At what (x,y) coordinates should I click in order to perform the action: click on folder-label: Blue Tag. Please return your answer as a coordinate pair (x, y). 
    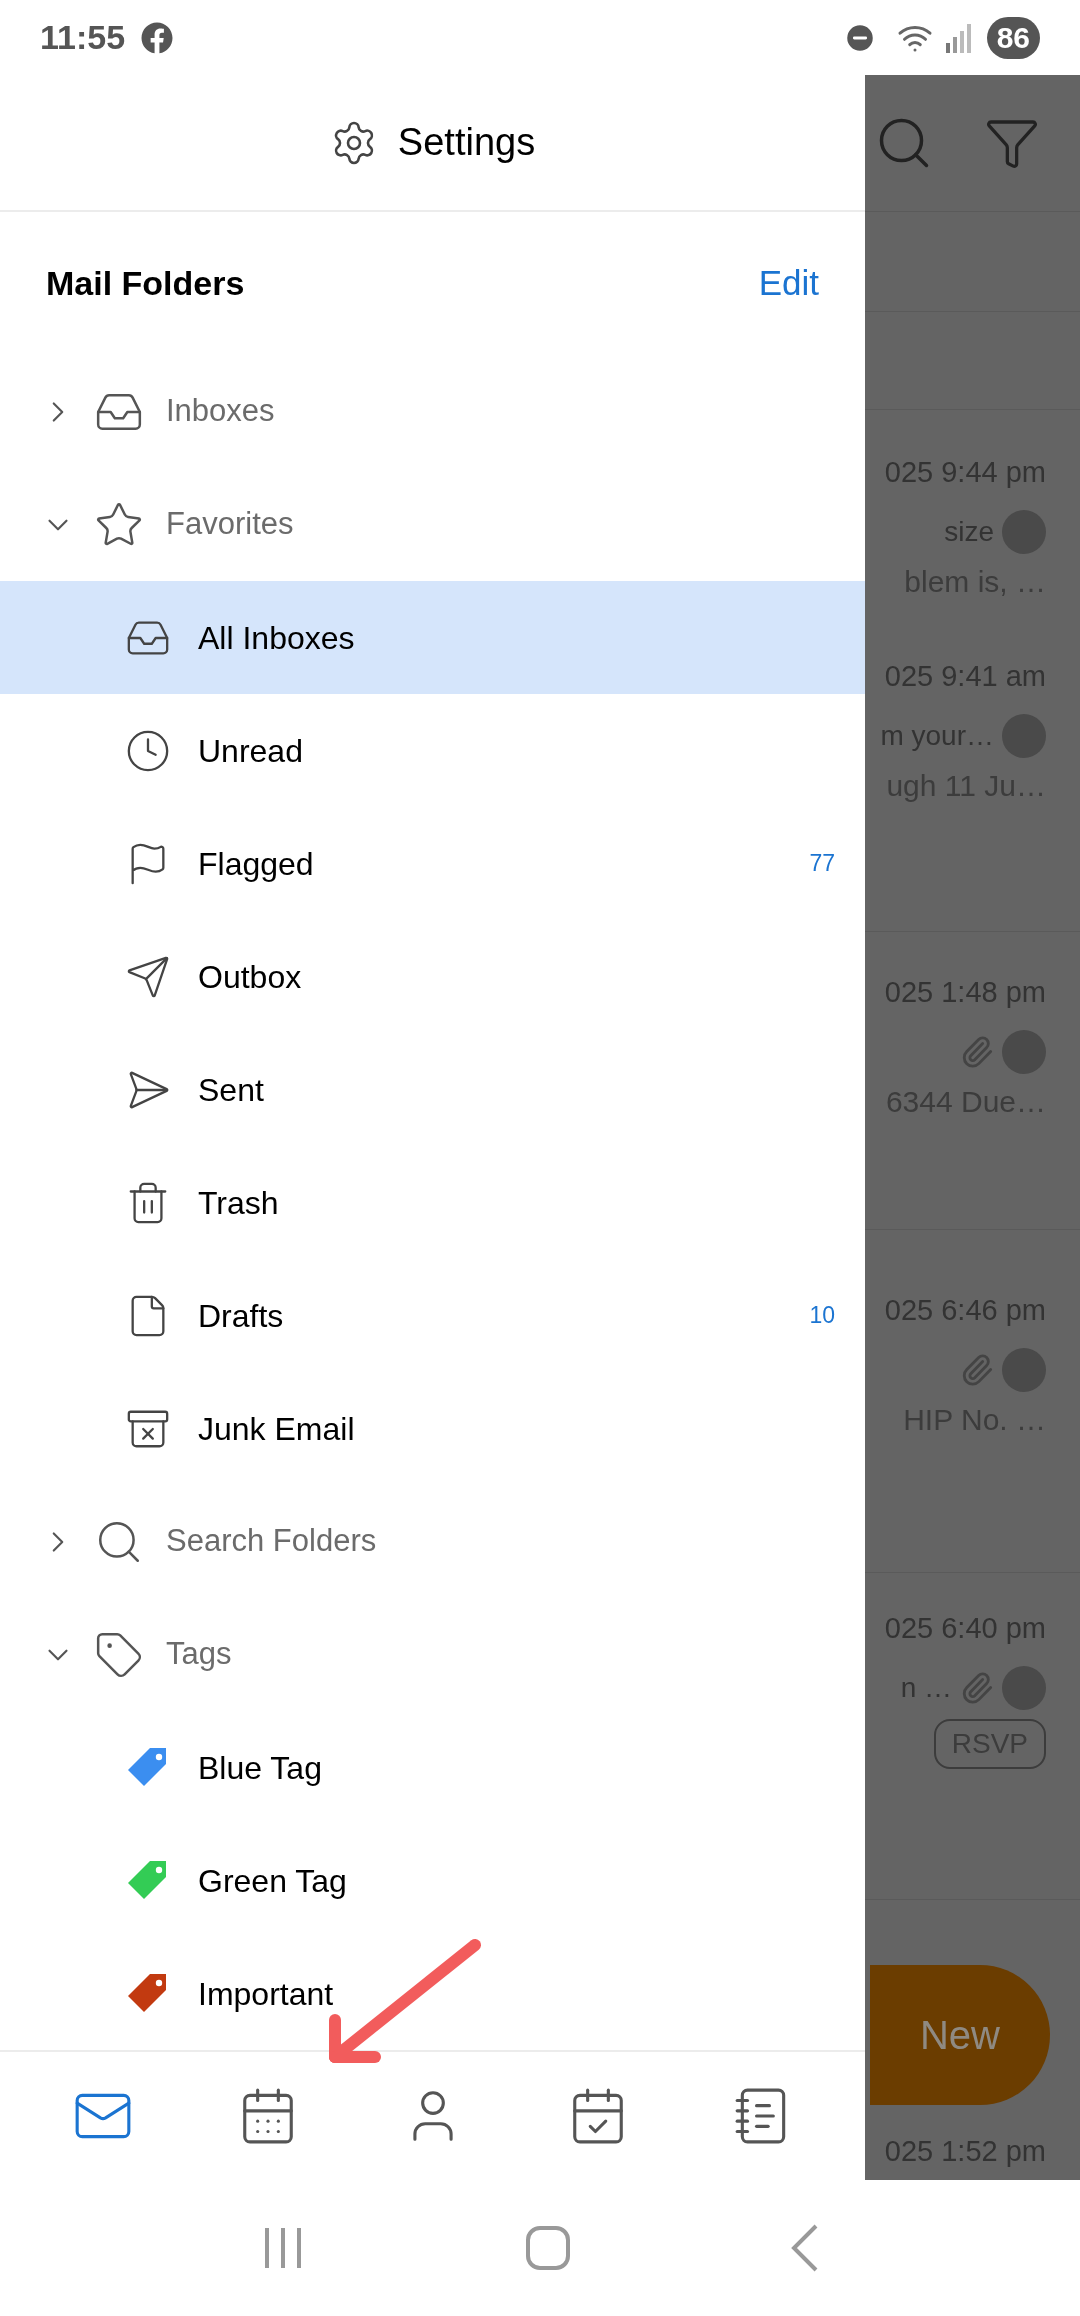
    Looking at the image, I should click on (531, 1767).